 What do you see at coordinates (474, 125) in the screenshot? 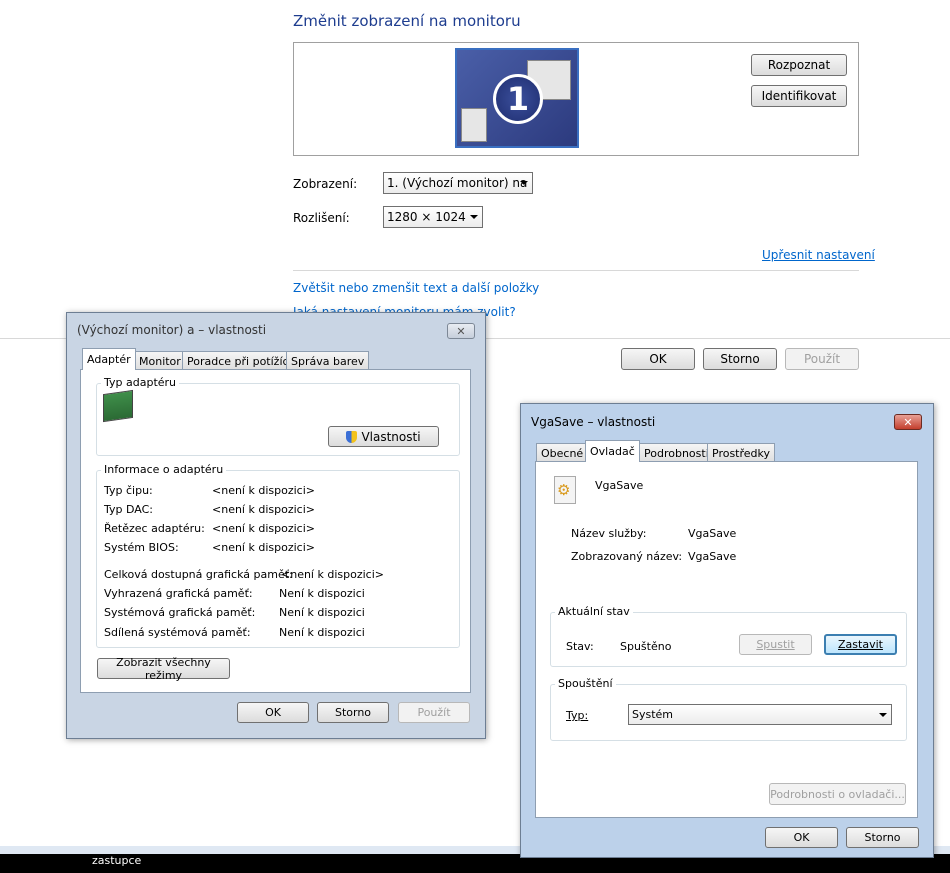
I see `window-thumb-small` at bounding box center [474, 125].